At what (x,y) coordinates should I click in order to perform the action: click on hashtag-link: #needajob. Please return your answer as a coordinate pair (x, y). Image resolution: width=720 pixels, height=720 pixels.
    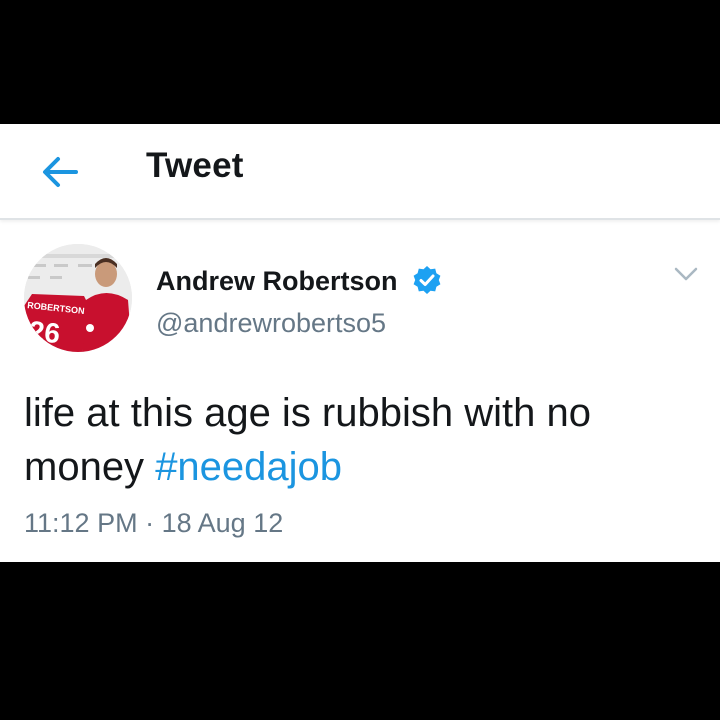
    Looking at the image, I should click on (248, 467).